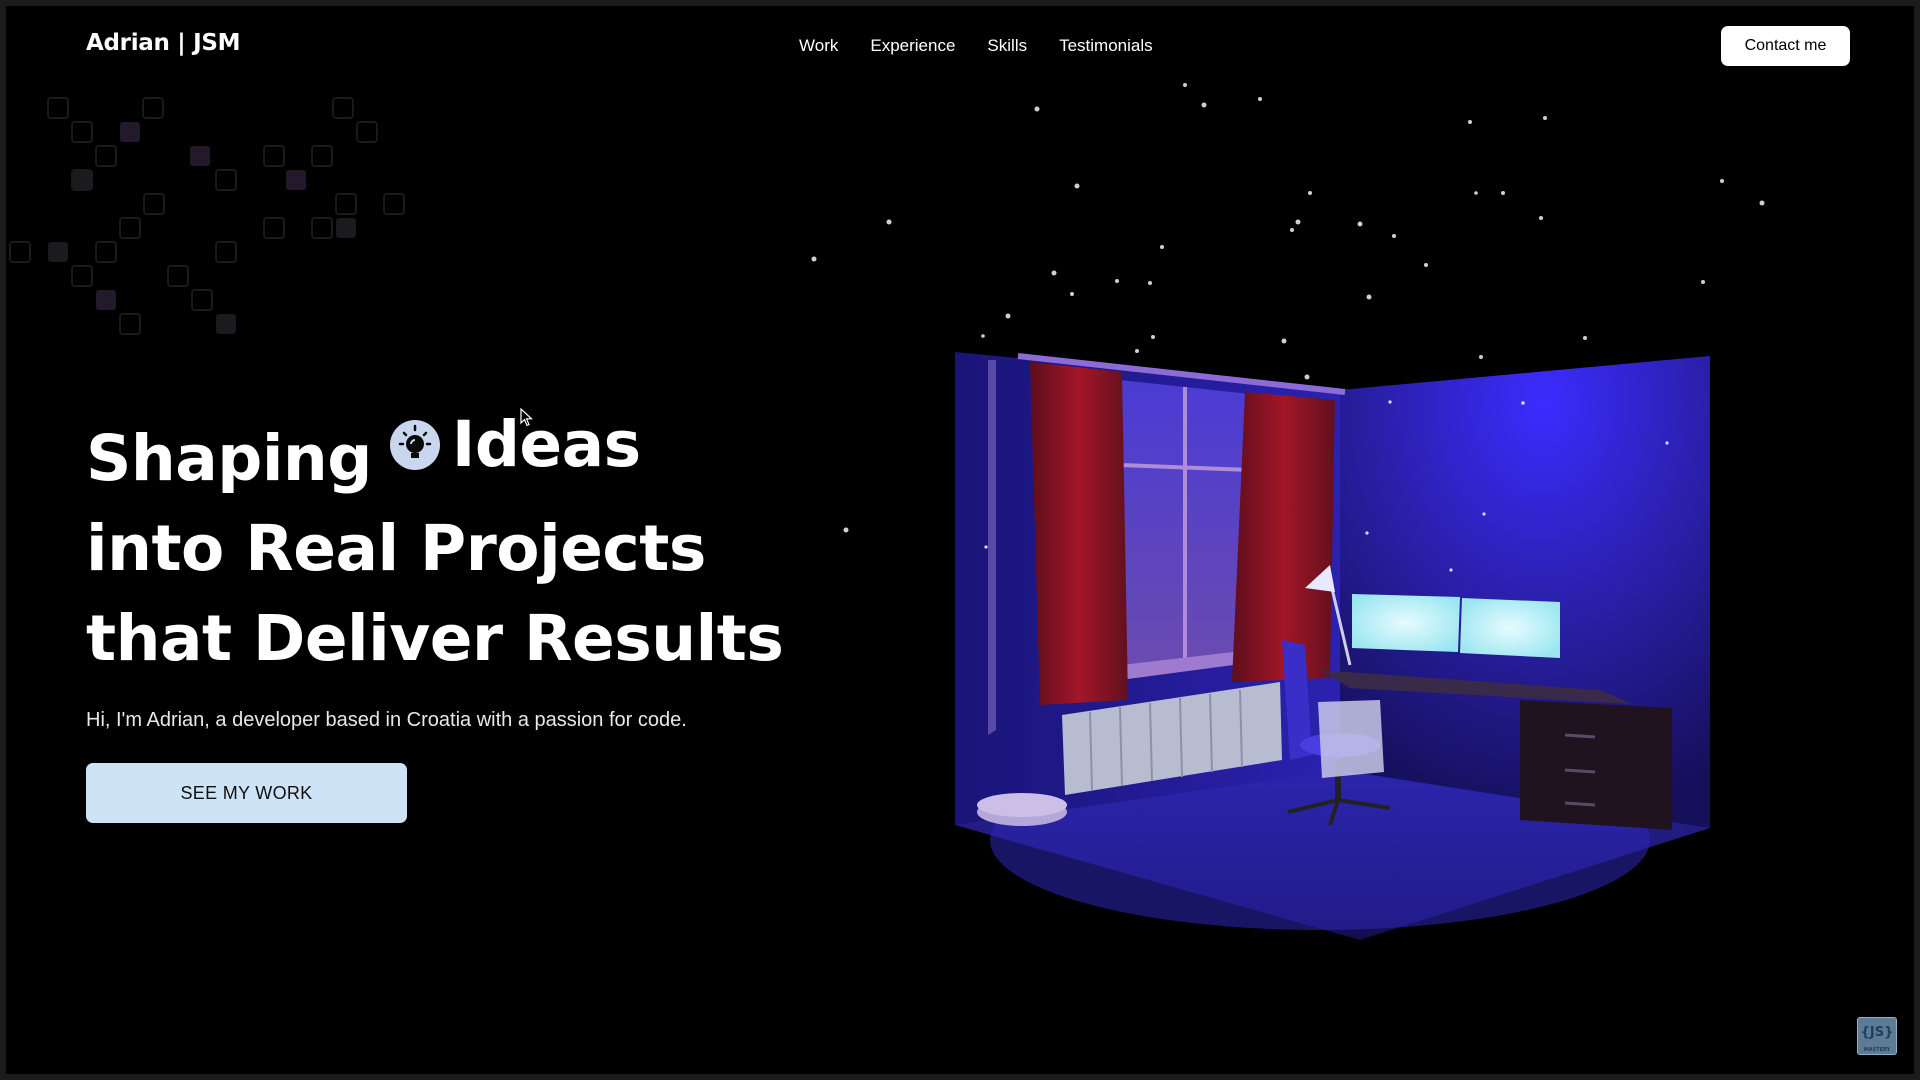  I want to click on see-my-work-button: SEE MY WORK, so click(246, 793).